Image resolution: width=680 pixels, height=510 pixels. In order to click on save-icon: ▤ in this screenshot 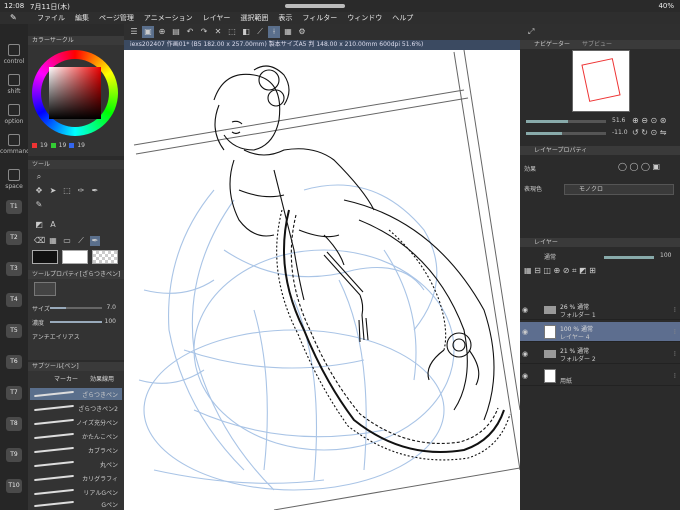, I will do `click(176, 32)`.